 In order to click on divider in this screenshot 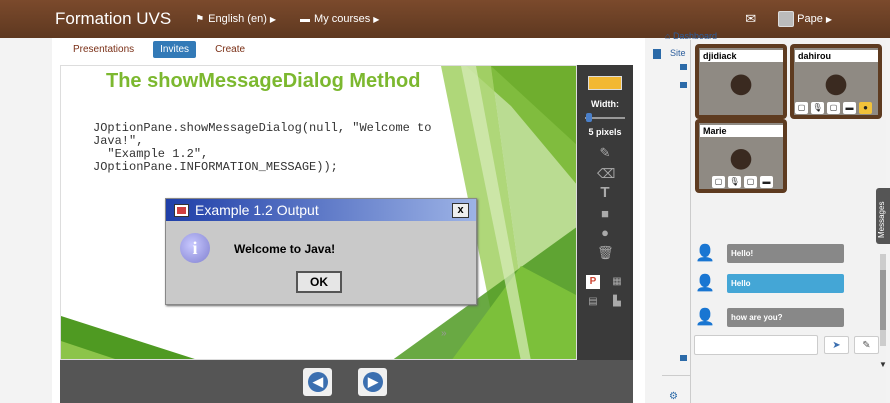, I will do `click(676, 375)`.